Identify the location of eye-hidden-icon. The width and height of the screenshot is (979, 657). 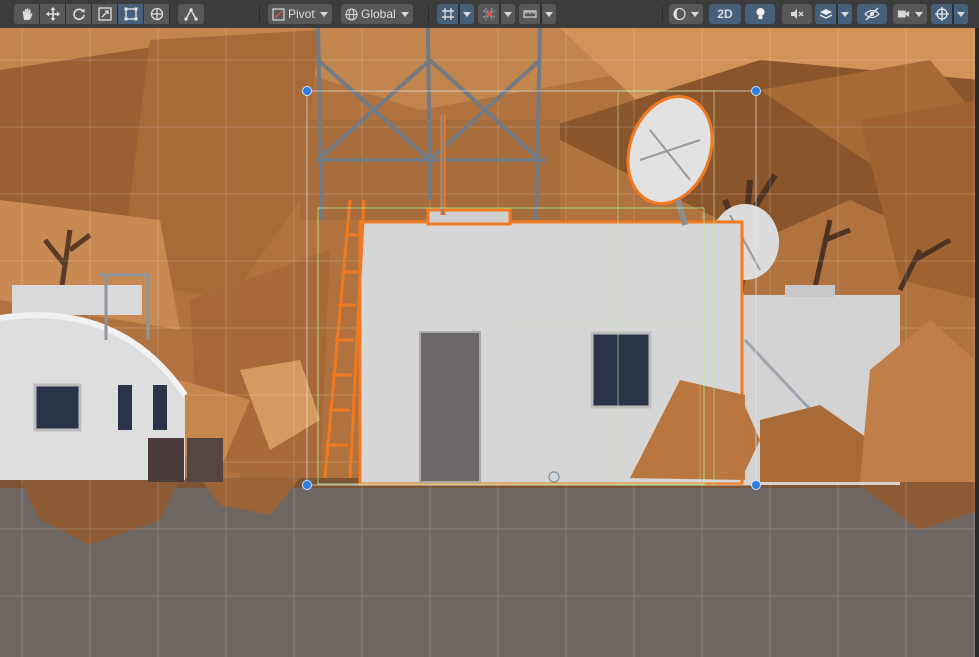
(872, 14).